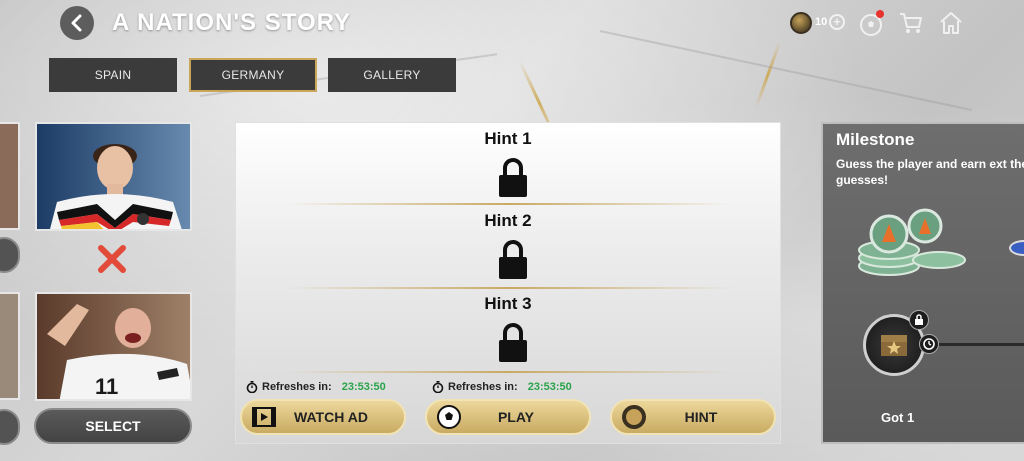 The width and height of the screenshot is (1024, 461). What do you see at coordinates (516, 417) in the screenshot?
I see `play-label: PLAY` at bounding box center [516, 417].